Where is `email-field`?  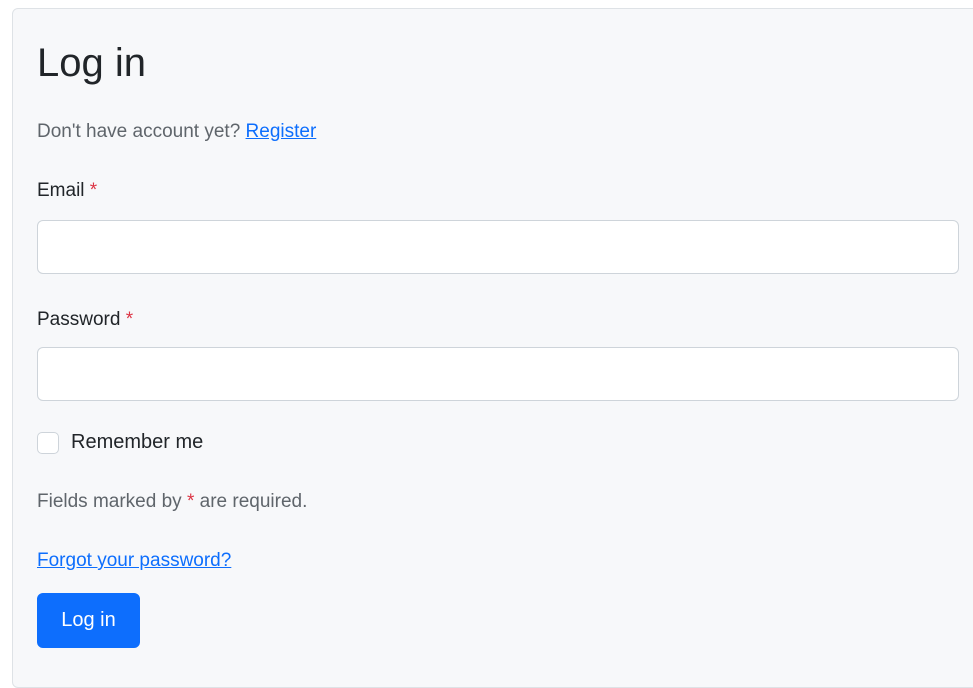 email-field is located at coordinates (498, 247).